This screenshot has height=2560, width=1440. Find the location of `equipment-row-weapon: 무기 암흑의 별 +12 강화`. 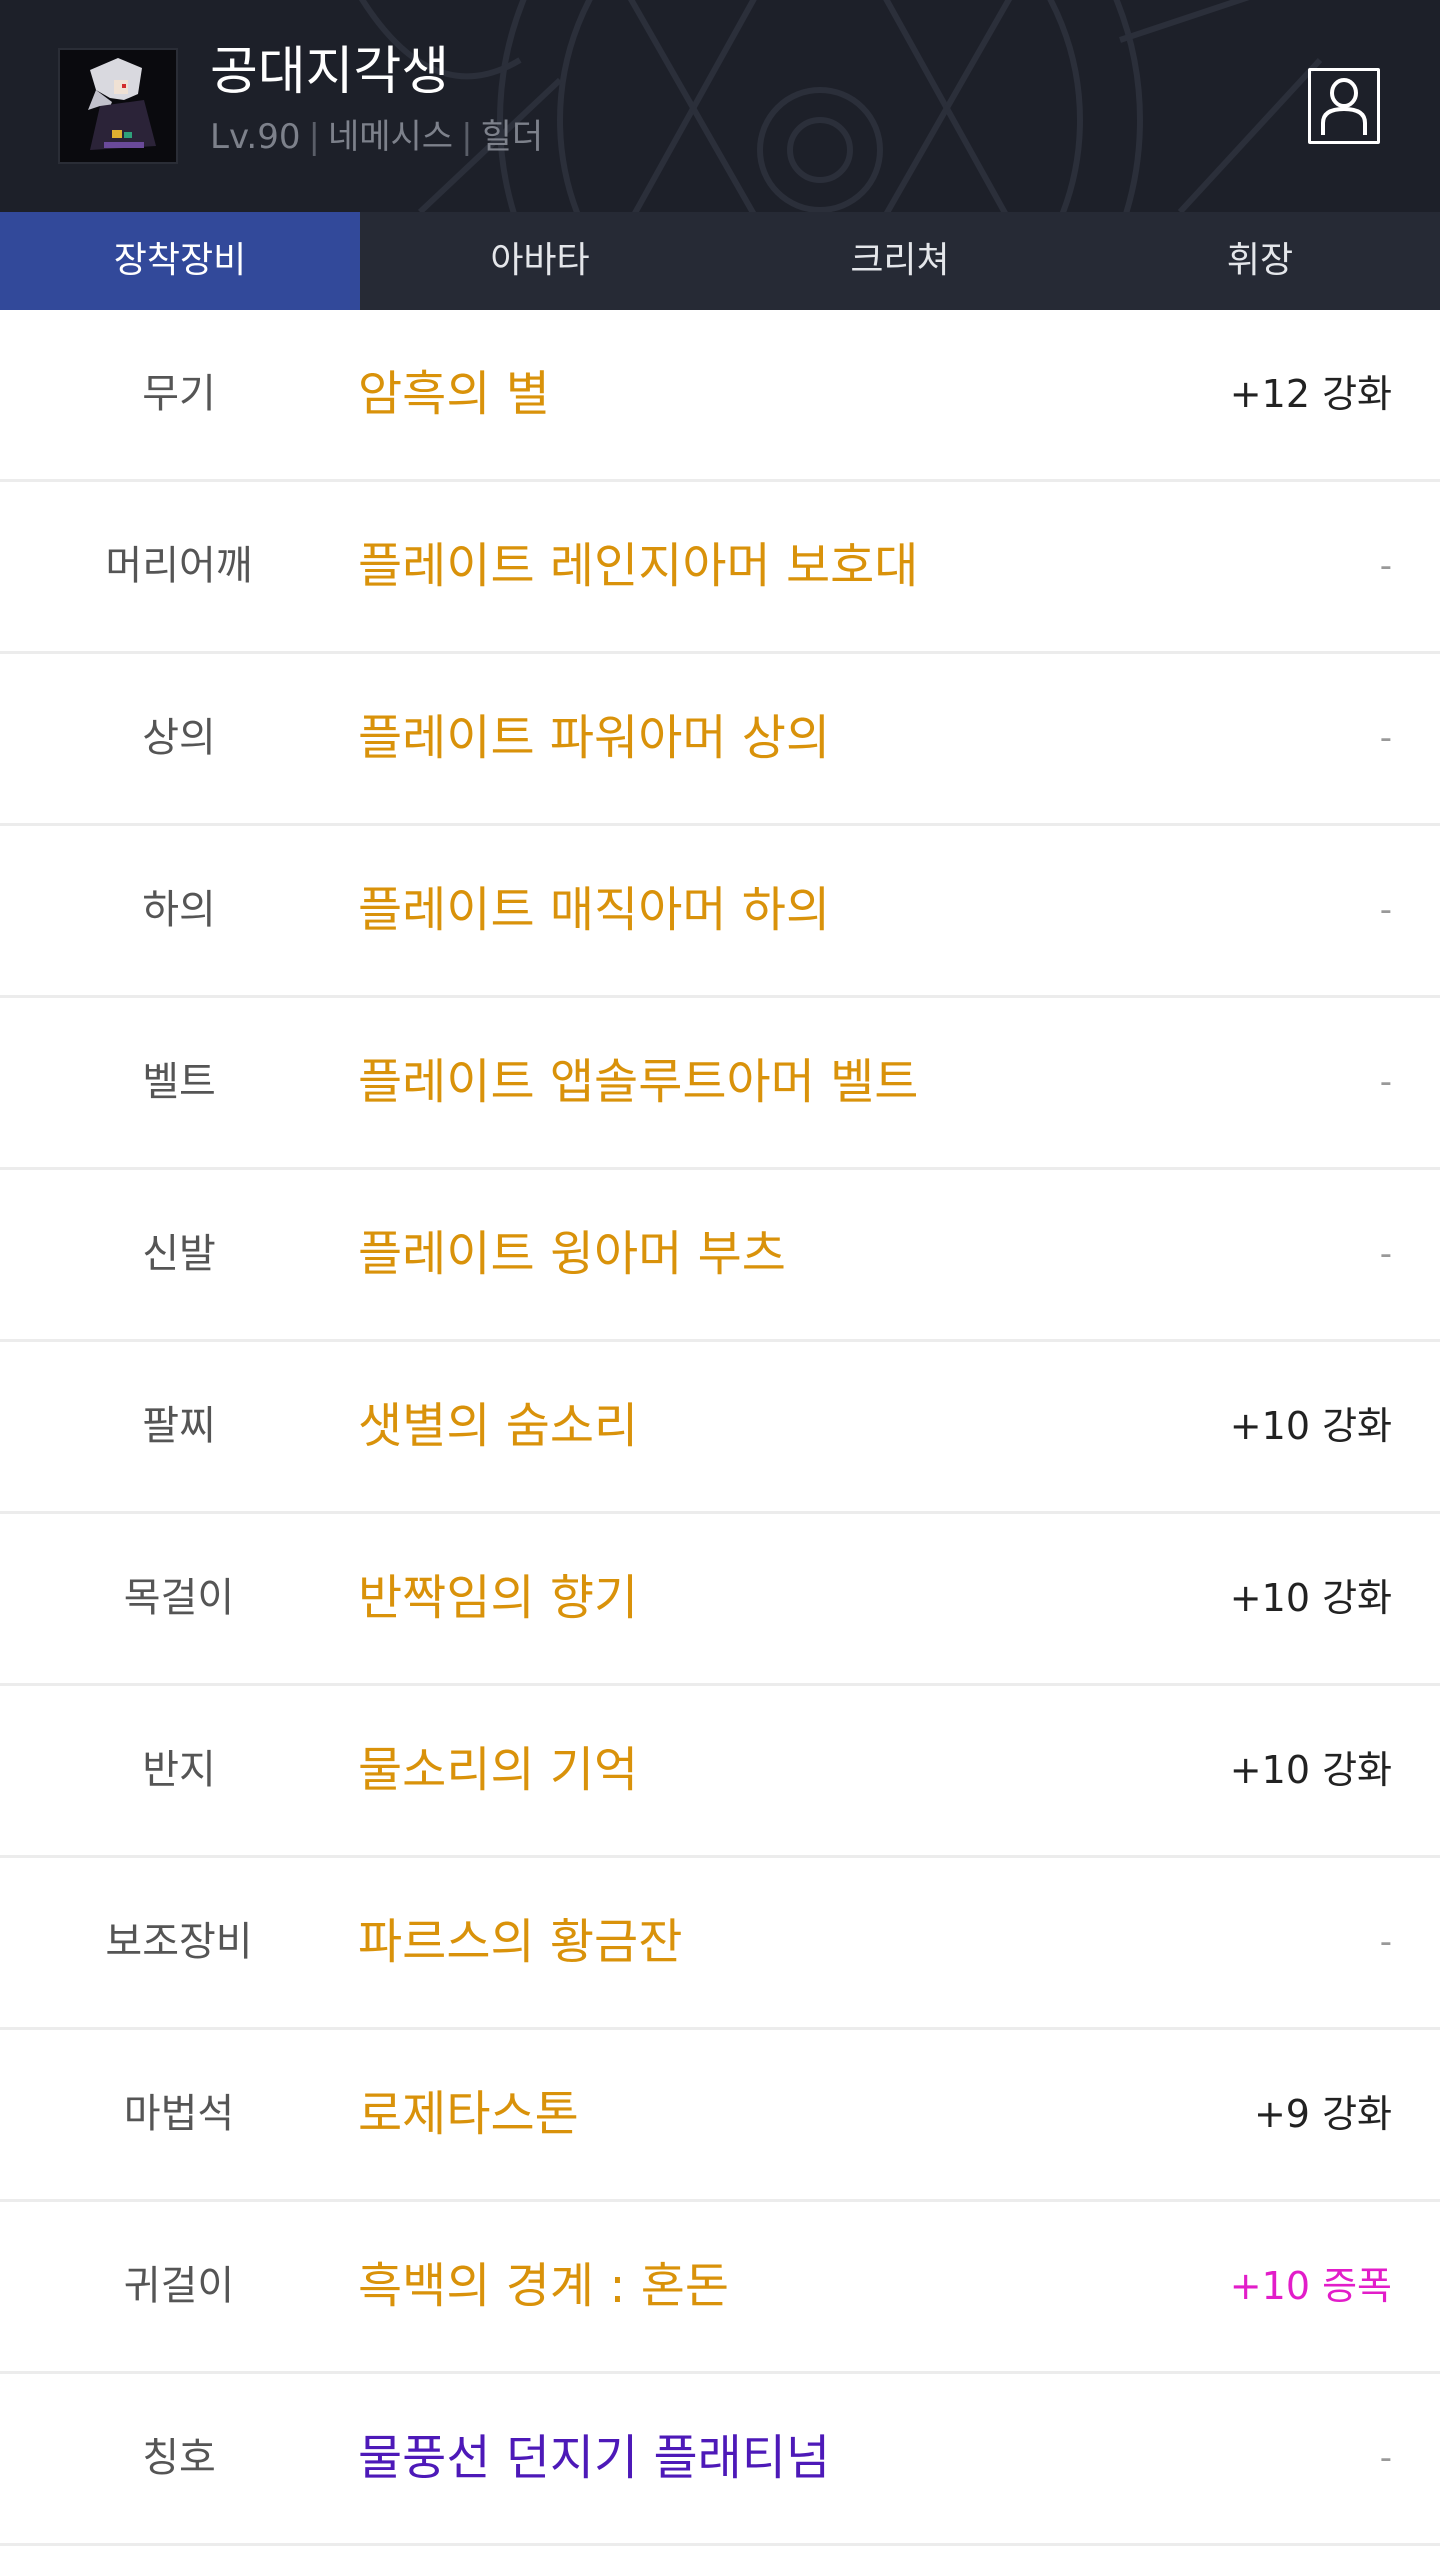

equipment-row-weapon: 무기 암흑의 별 +12 강화 is located at coordinates (720, 396).